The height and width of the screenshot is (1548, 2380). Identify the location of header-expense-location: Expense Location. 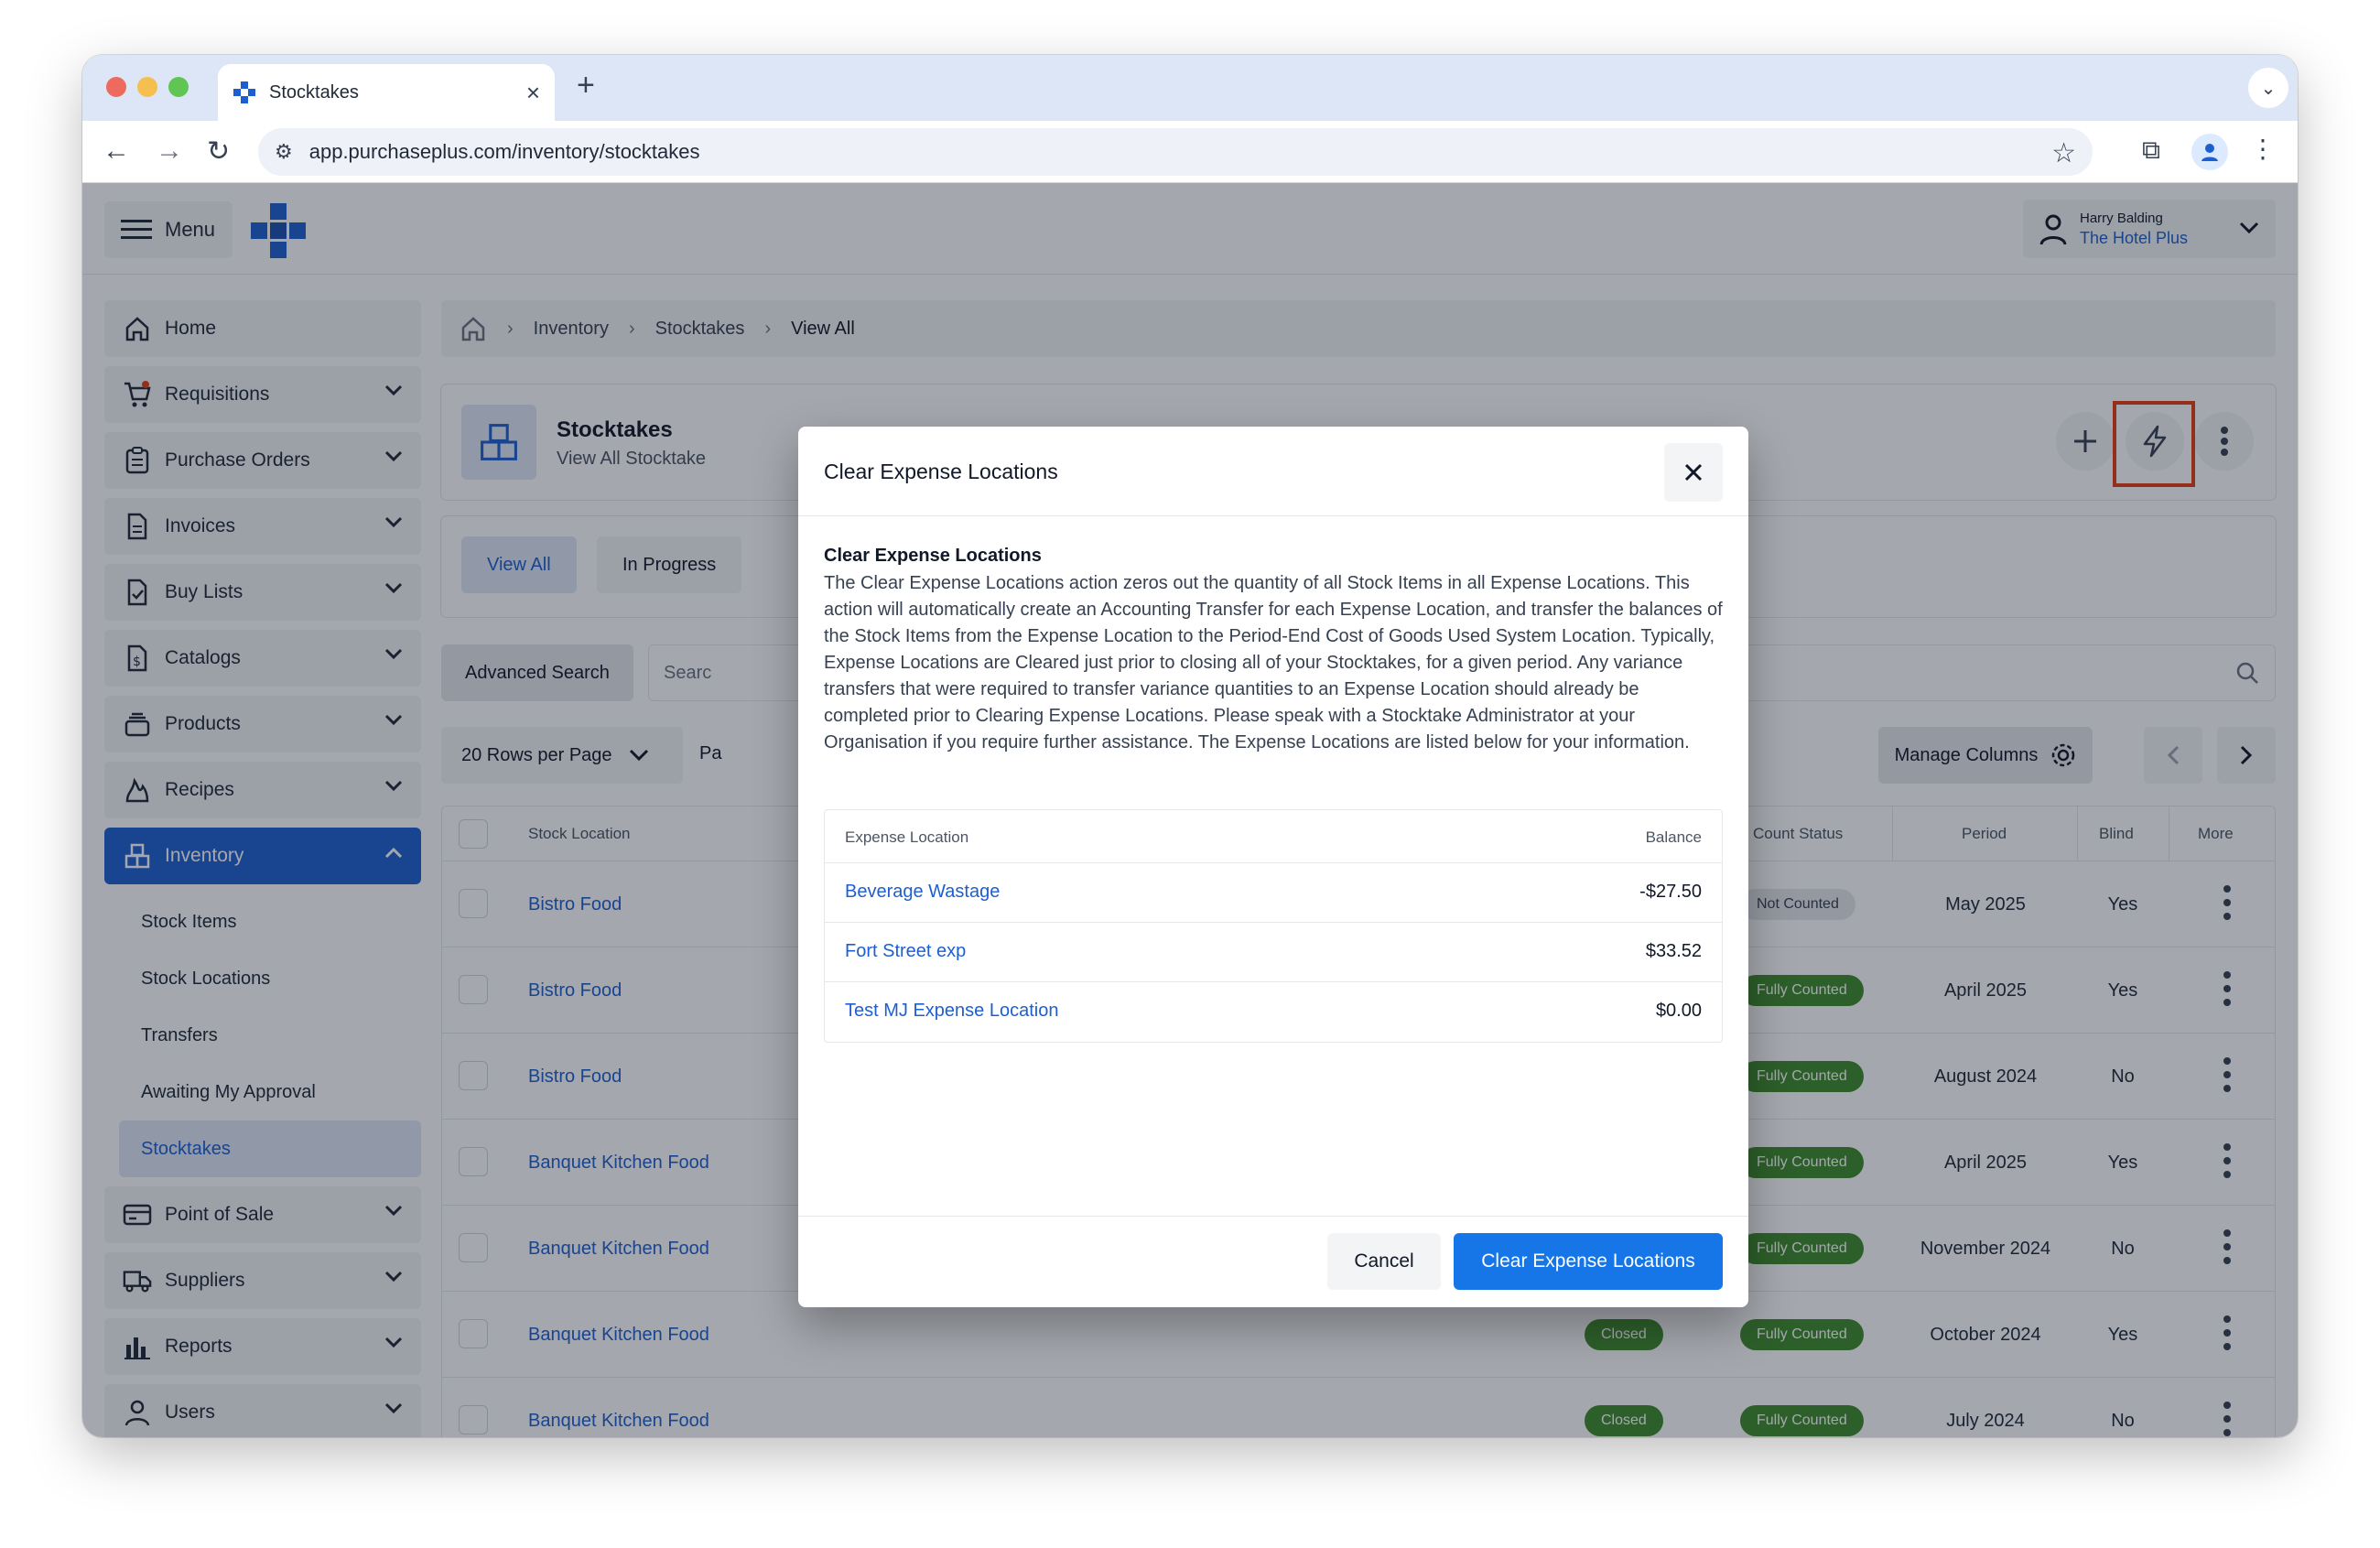
(907, 837).